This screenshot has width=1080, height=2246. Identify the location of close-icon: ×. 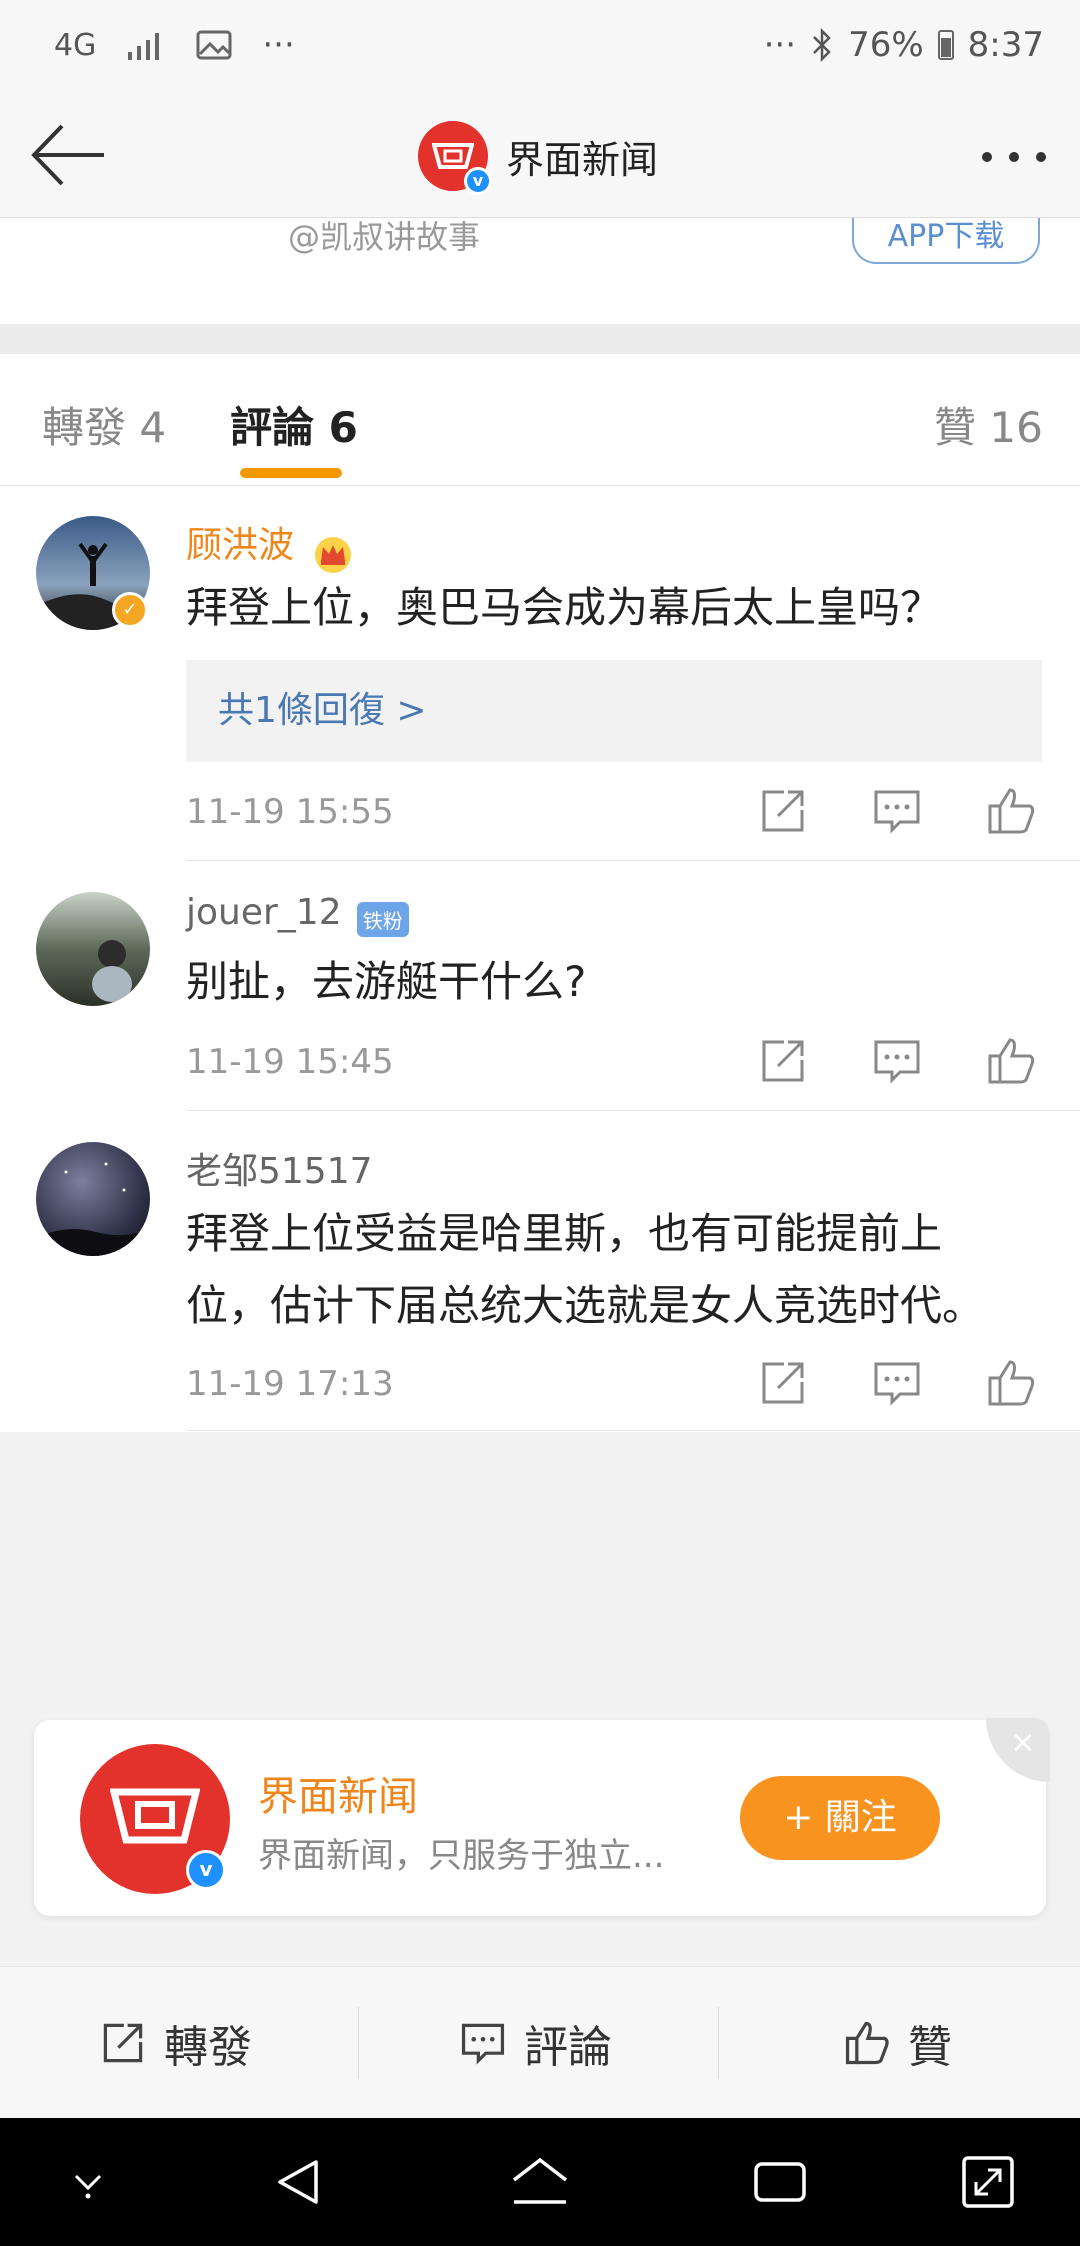
(1018, 1750).